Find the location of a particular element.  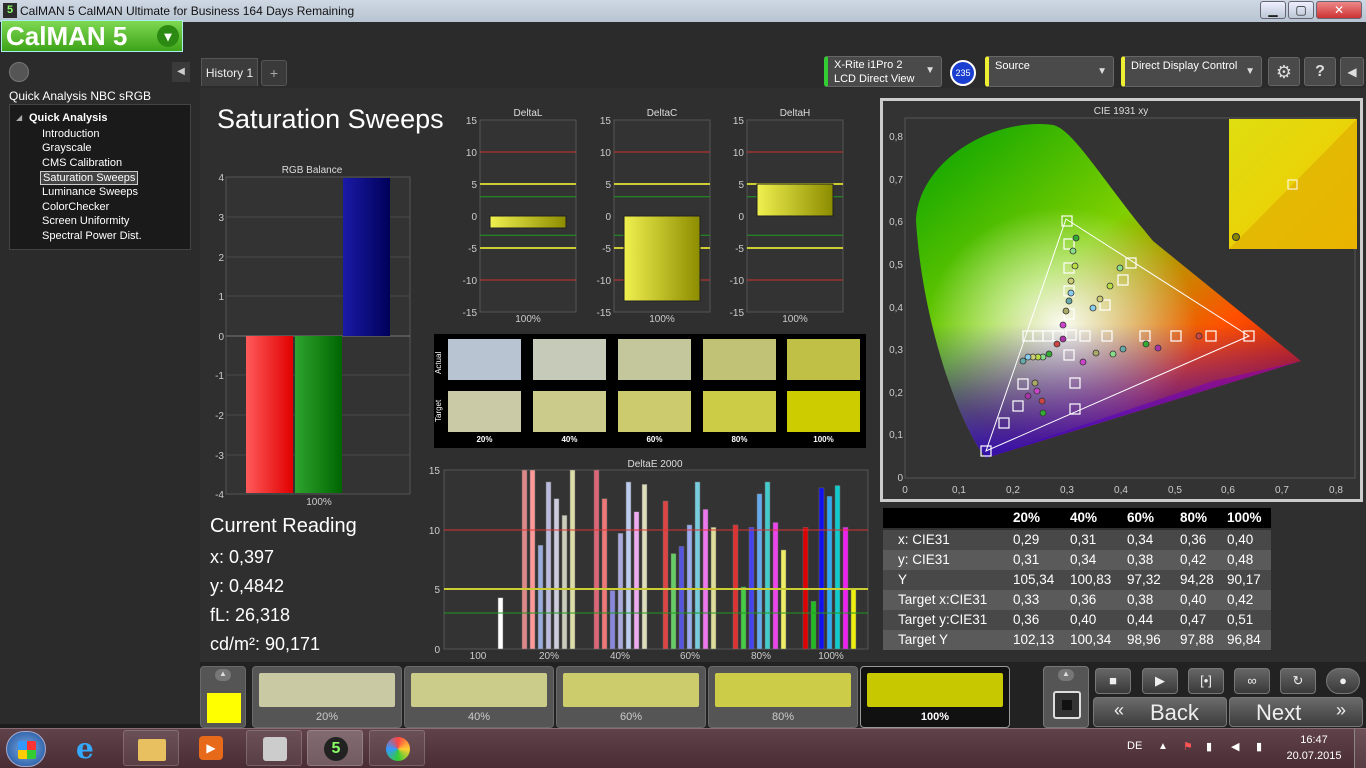

close-button: ✕ is located at coordinates (1339, 10).